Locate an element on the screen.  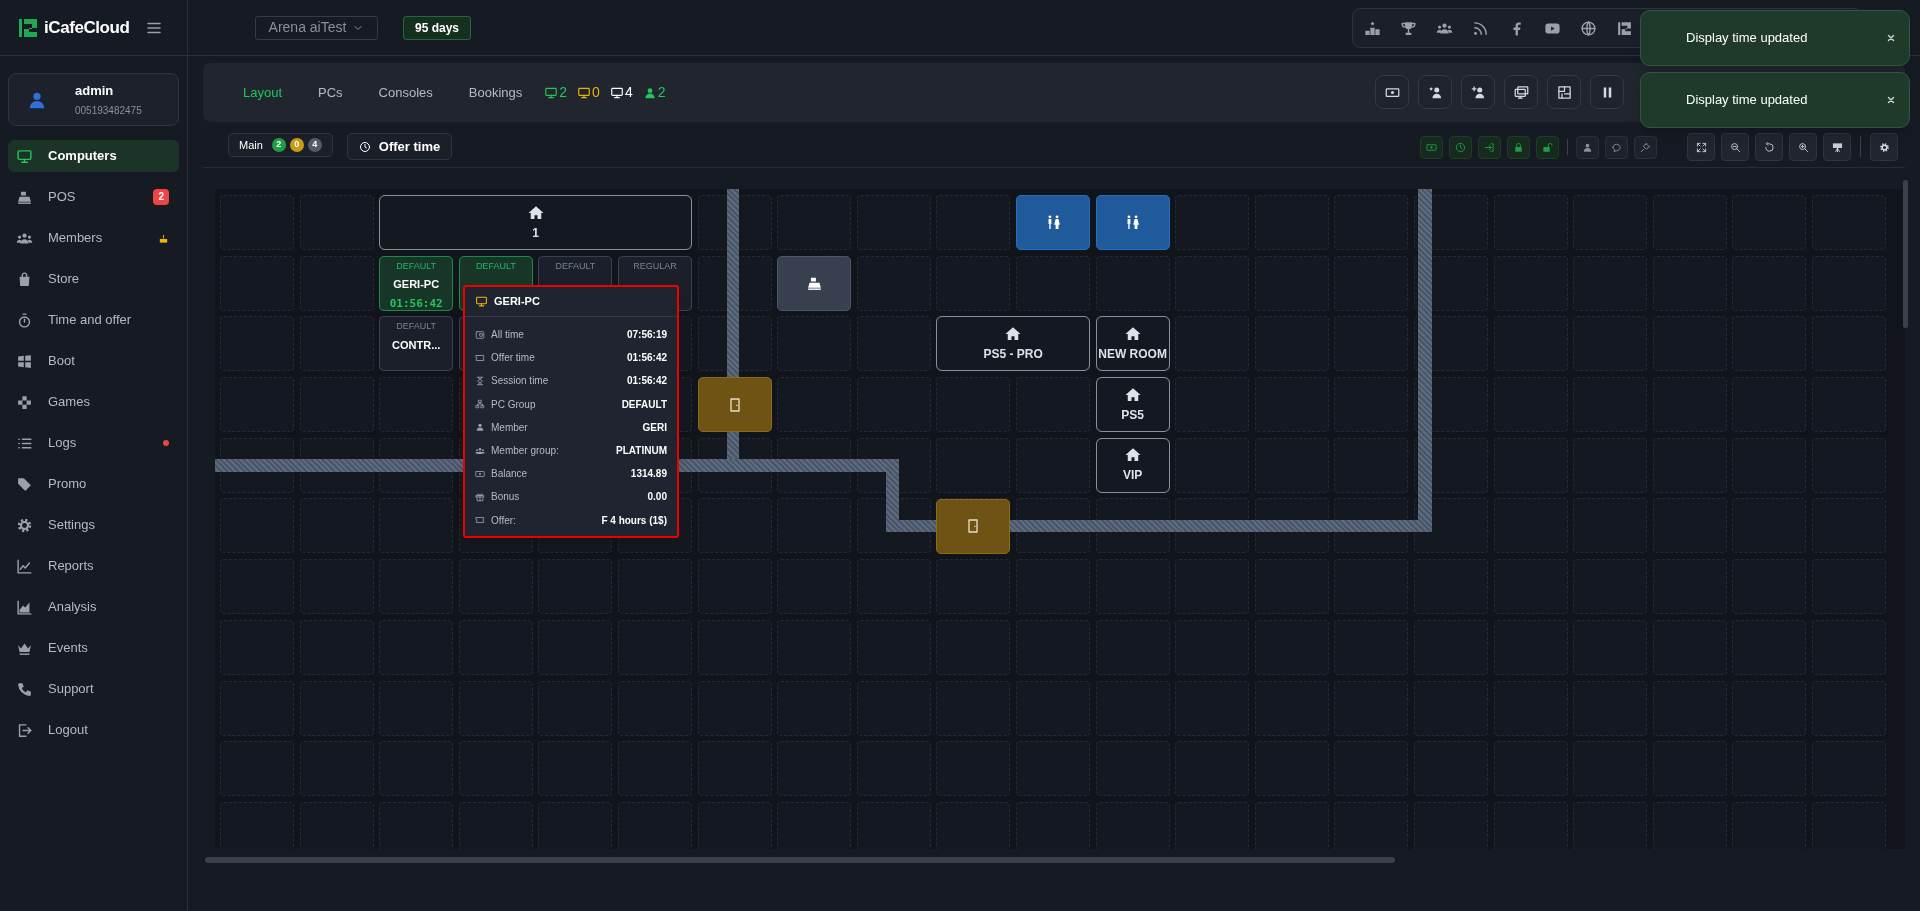
sidebar-item: Reports is located at coordinates (93, 566).